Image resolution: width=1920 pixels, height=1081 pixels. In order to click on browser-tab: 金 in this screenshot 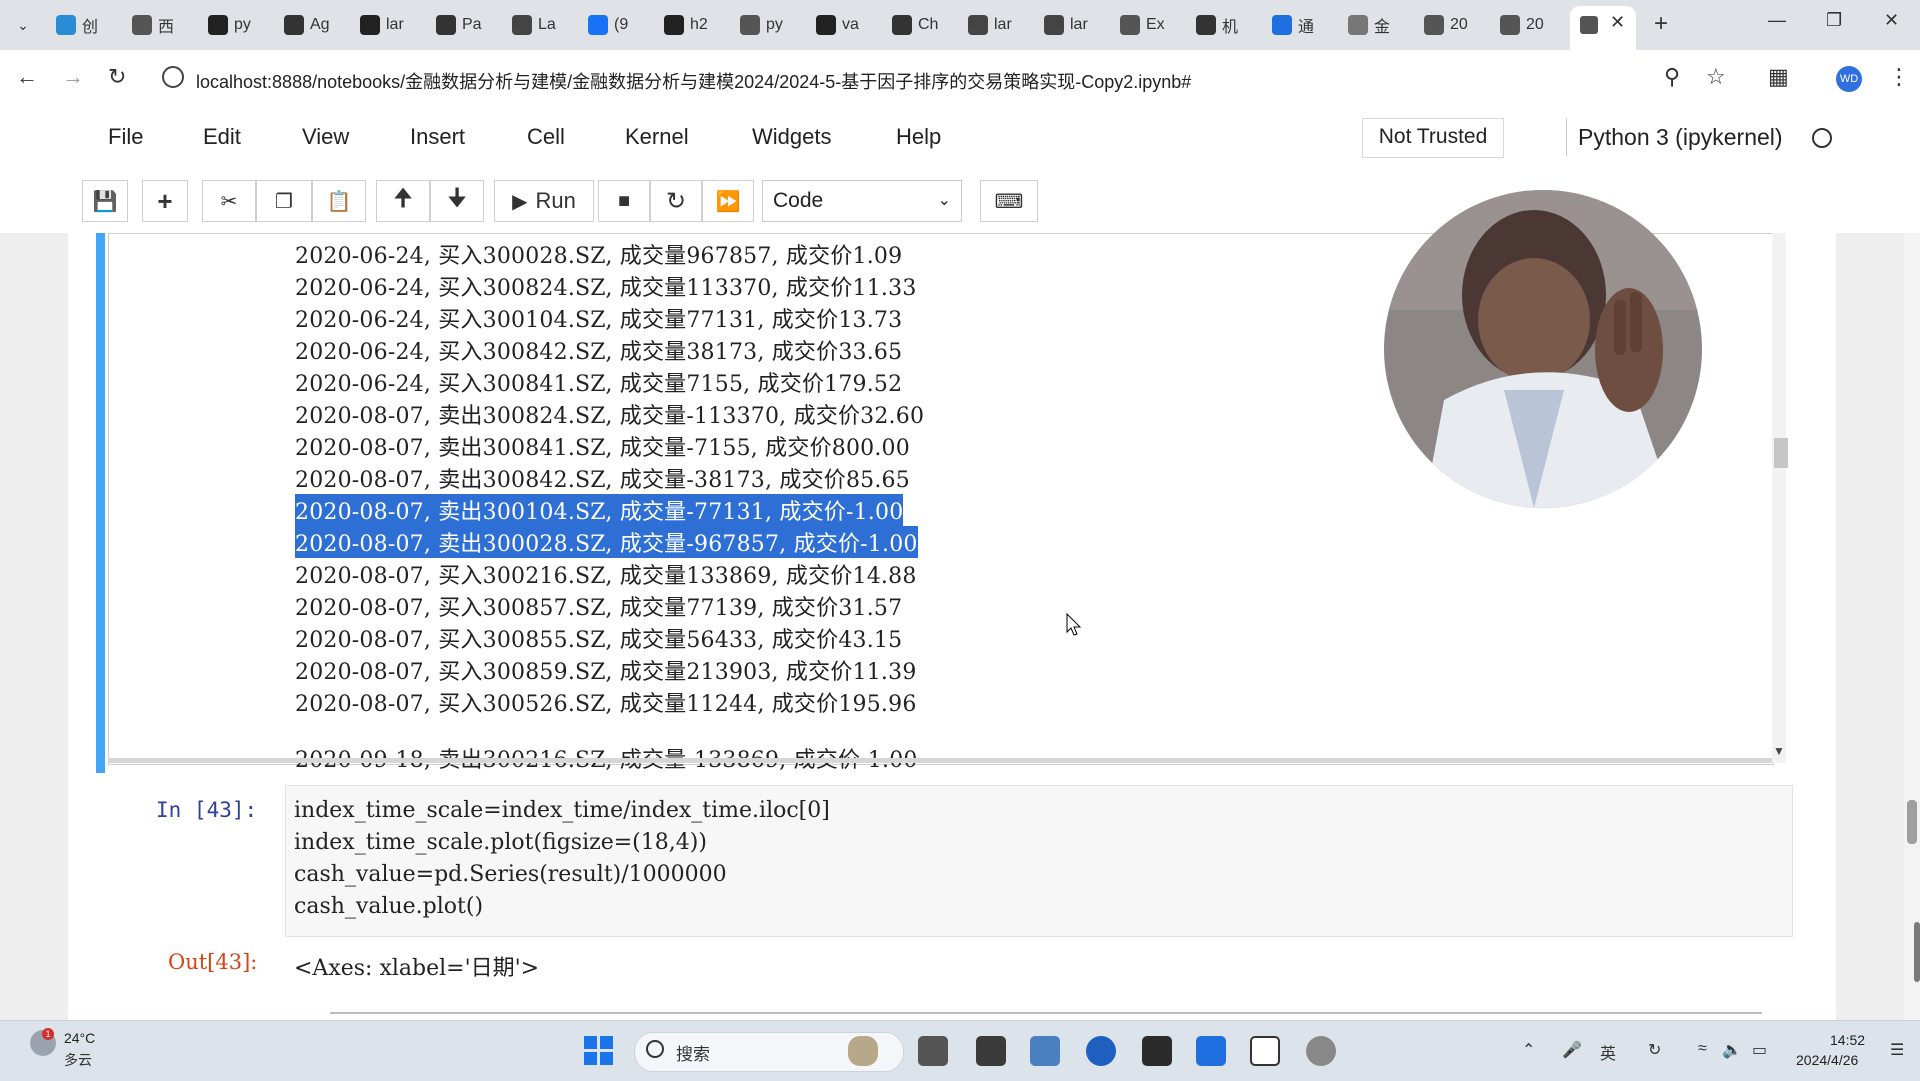, I will do `click(1369, 25)`.